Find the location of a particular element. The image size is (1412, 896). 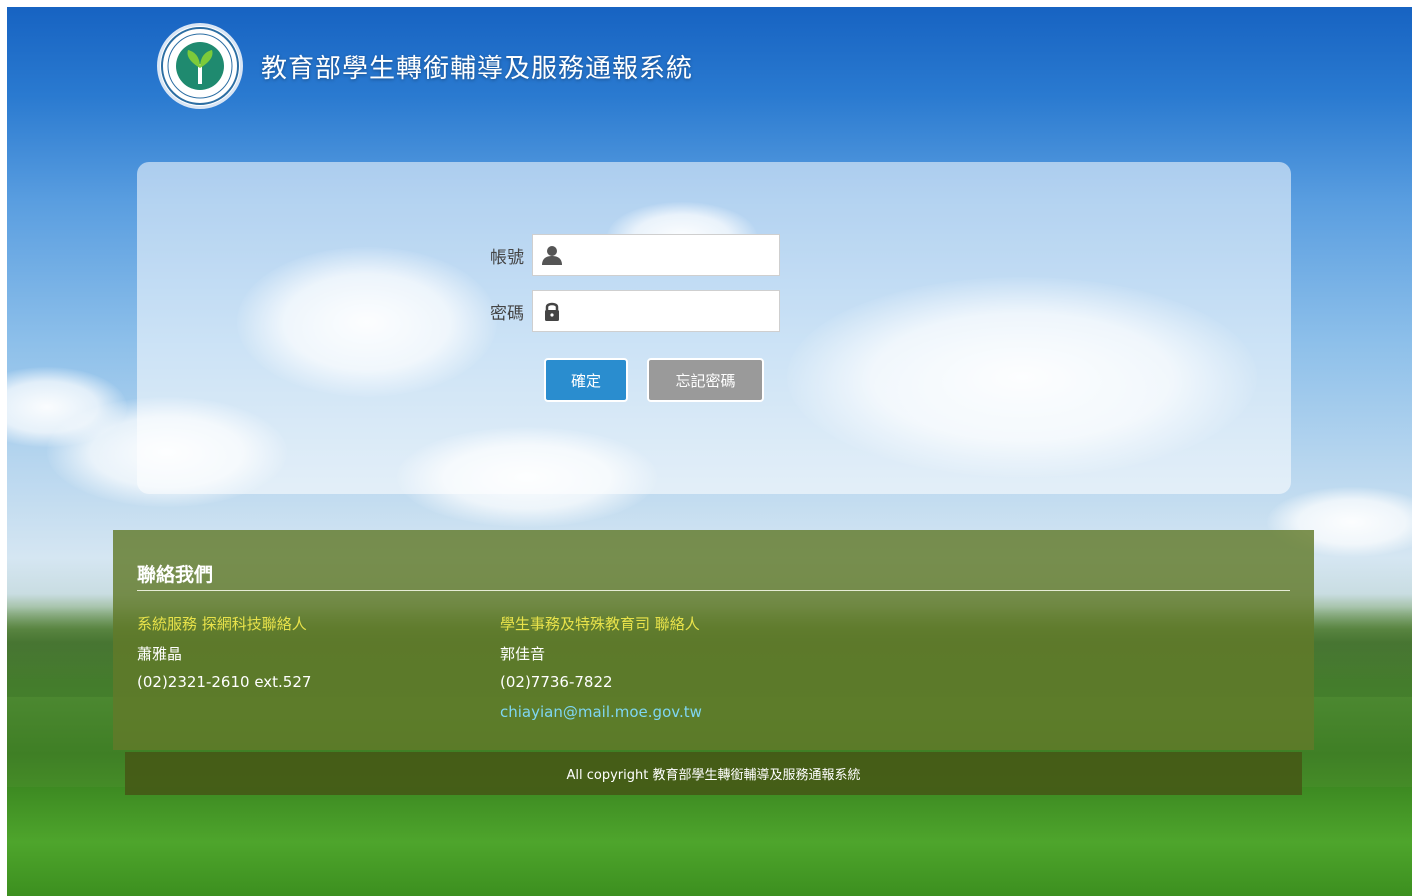

contact-divider is located at coordinates (713, 590).